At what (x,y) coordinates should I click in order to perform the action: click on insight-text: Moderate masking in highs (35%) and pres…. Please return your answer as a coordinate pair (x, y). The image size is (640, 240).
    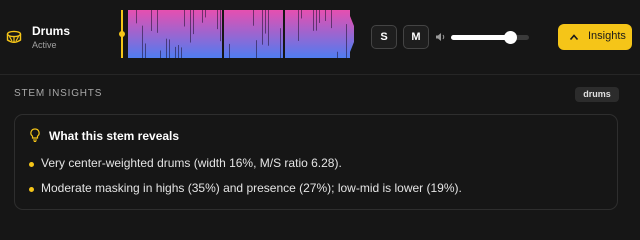
    Looking at the image, I should click on (251, 188).